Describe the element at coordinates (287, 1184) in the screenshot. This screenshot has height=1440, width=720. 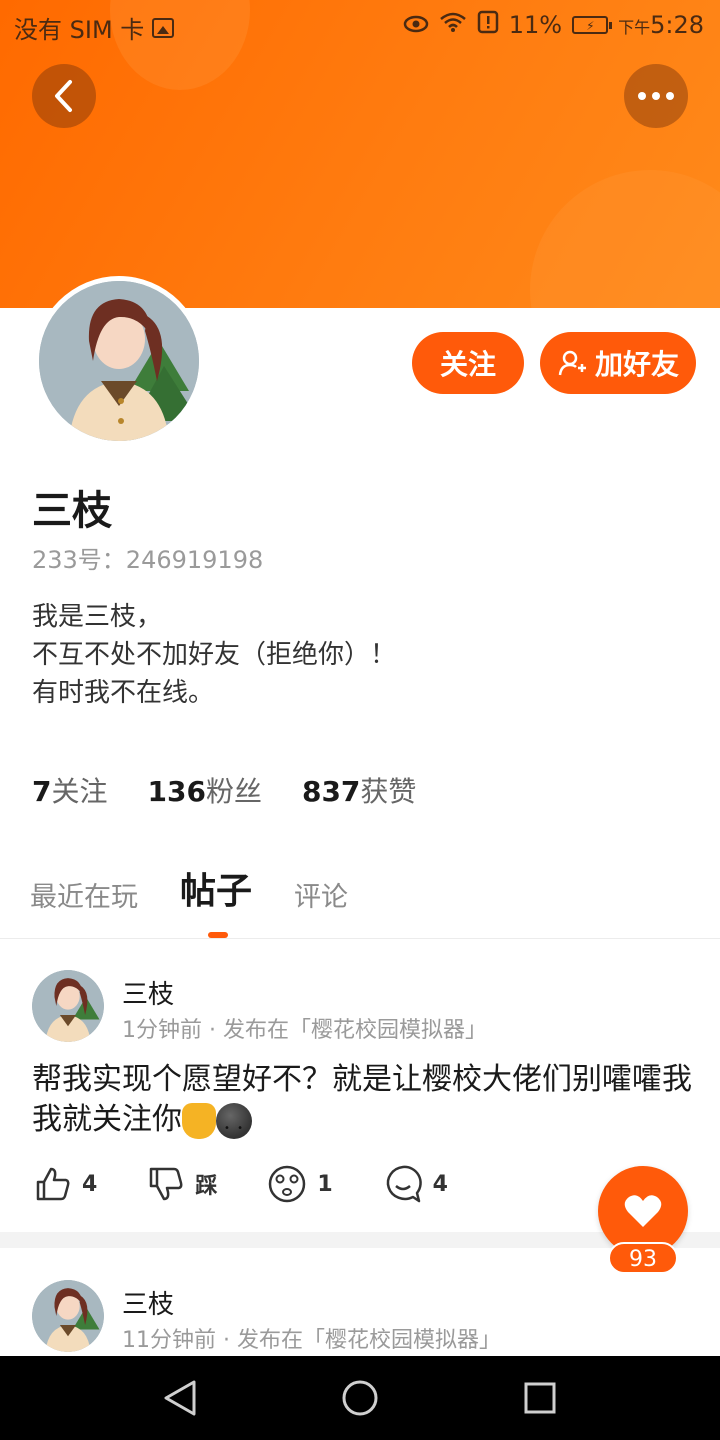
I see `dizzy-face-icon` at that location.